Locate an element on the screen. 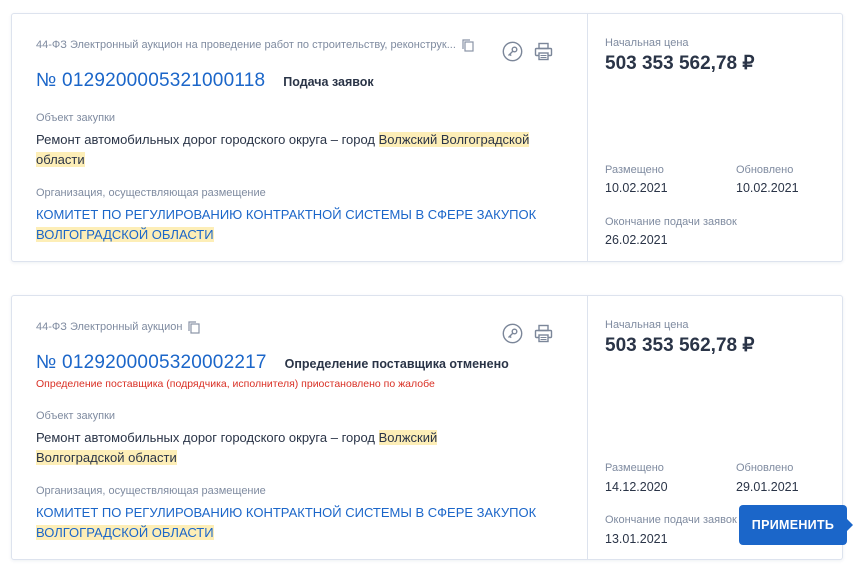 The width and height of the screenshot is (856, 572). purchase-type-text: 44-ФЗ Электронный аукцион is located at coordinates (109, 327).